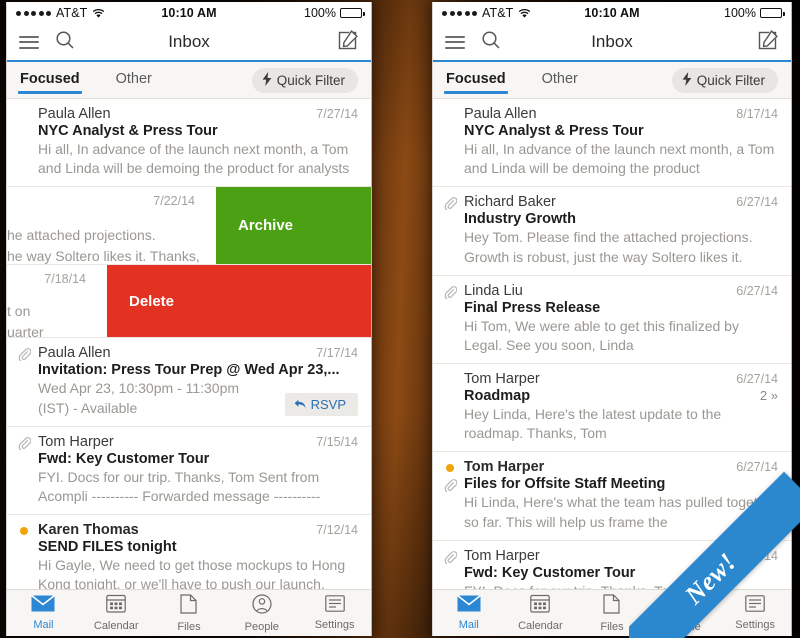  Describe the element at coordinates (189, 13) in the screenshot. I see `status-bar-left: AT&T 10:10 AM 100%` at that location.